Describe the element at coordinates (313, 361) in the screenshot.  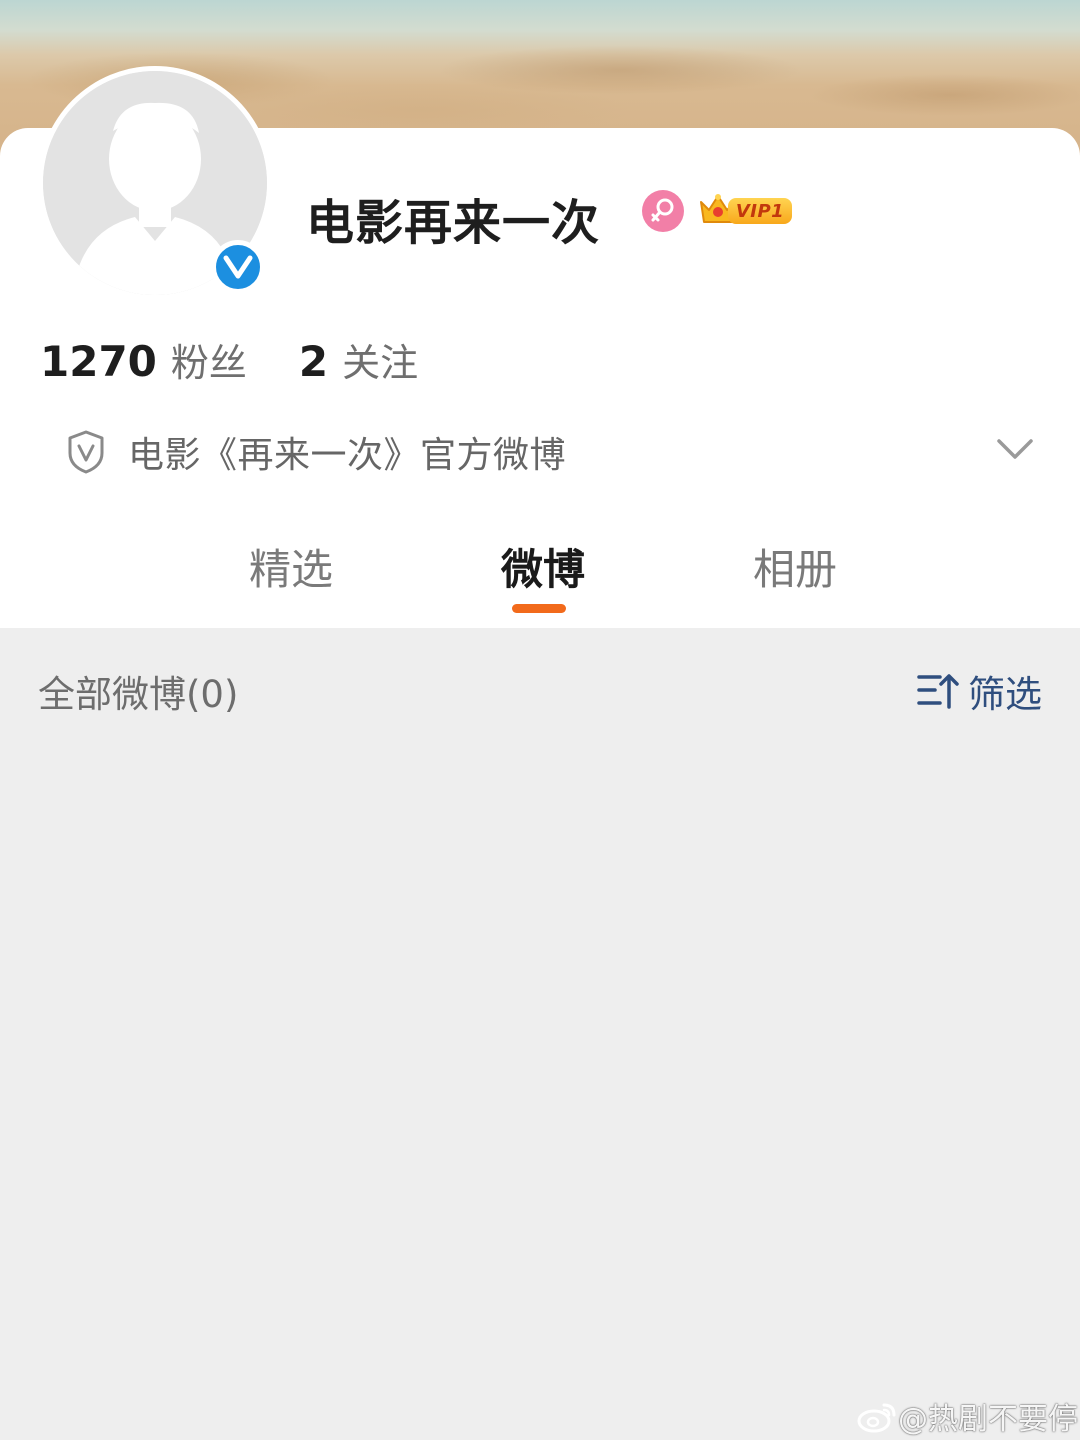
I see `following-count: 2` at that location.